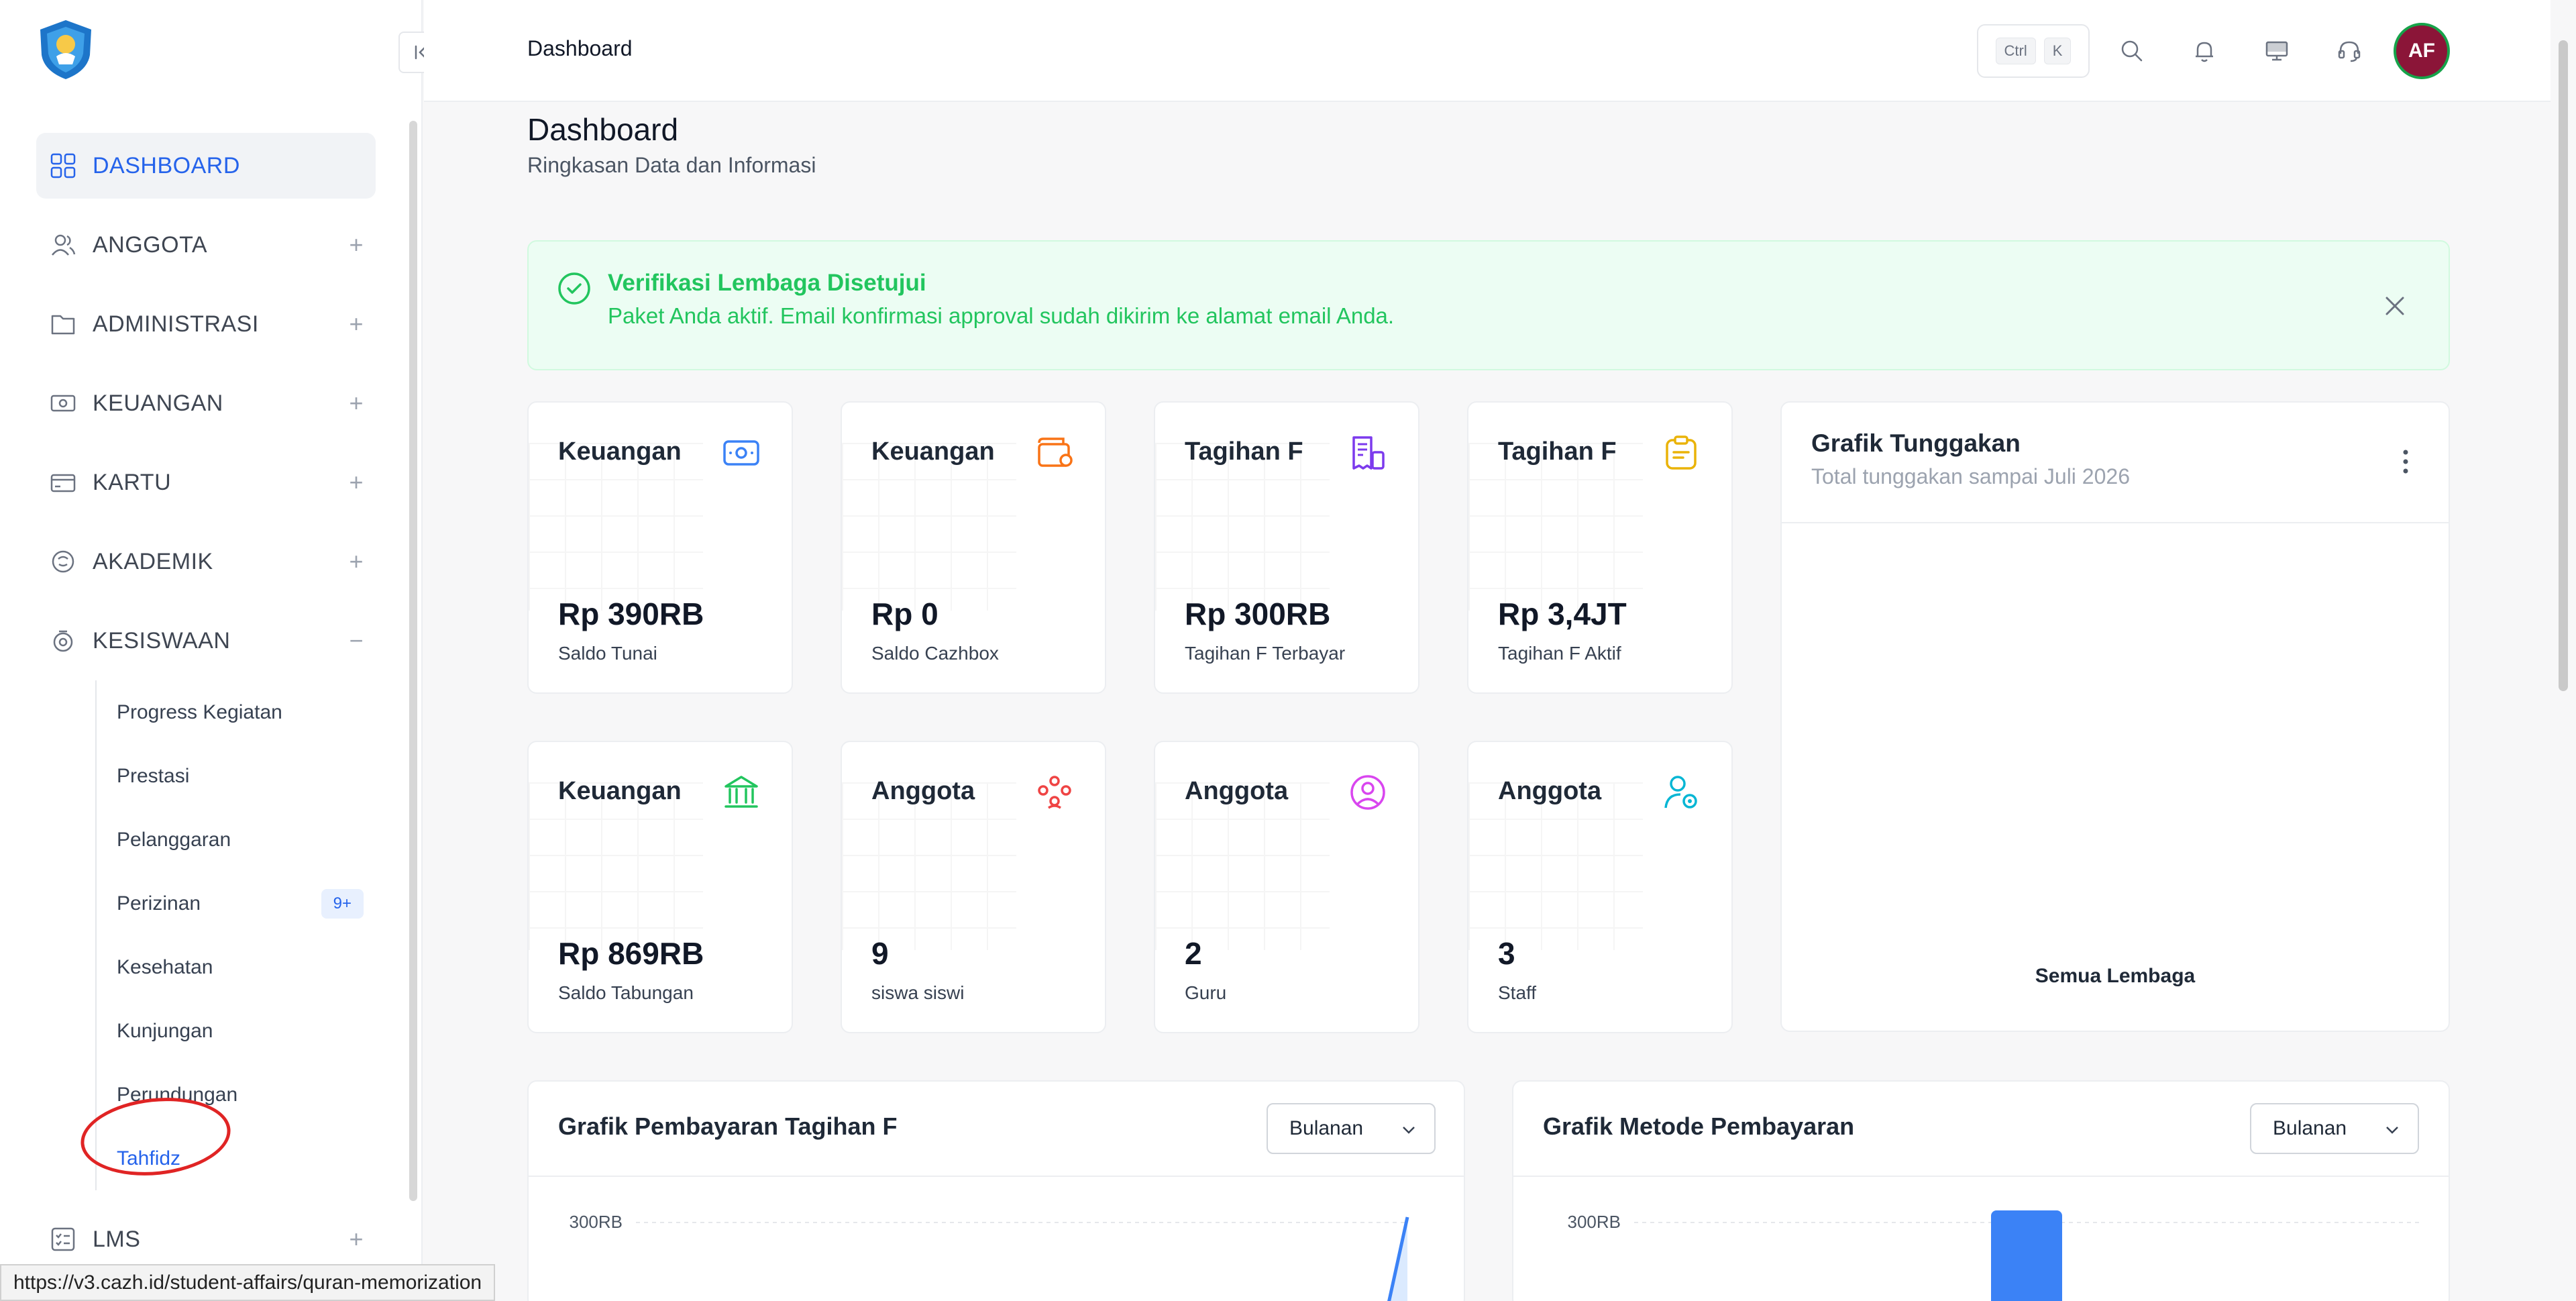 Image resolution: width=2576 pixels, height=1301 pixels. Describe the element at coordinates (574, 288) in the screenshot. I see `check-circle-icon` at that location.